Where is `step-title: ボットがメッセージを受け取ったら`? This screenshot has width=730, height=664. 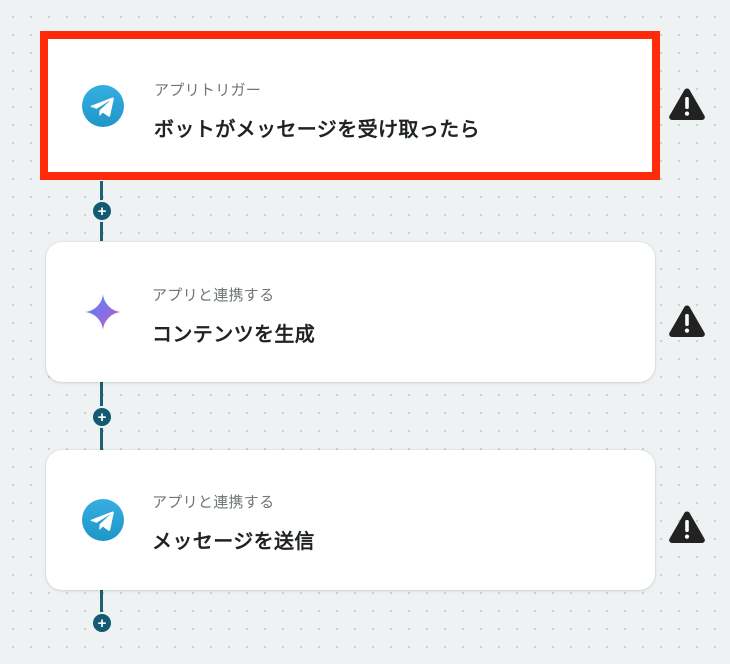
step-title: ボットがメッセージを受け取ったら is located at coordinates (317, 130).